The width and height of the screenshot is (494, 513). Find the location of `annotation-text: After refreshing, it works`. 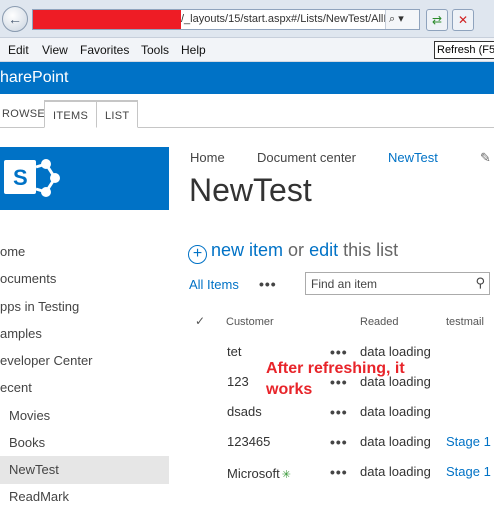

annotation-text: After refreshing, it works is located at coordinates (335, 379).